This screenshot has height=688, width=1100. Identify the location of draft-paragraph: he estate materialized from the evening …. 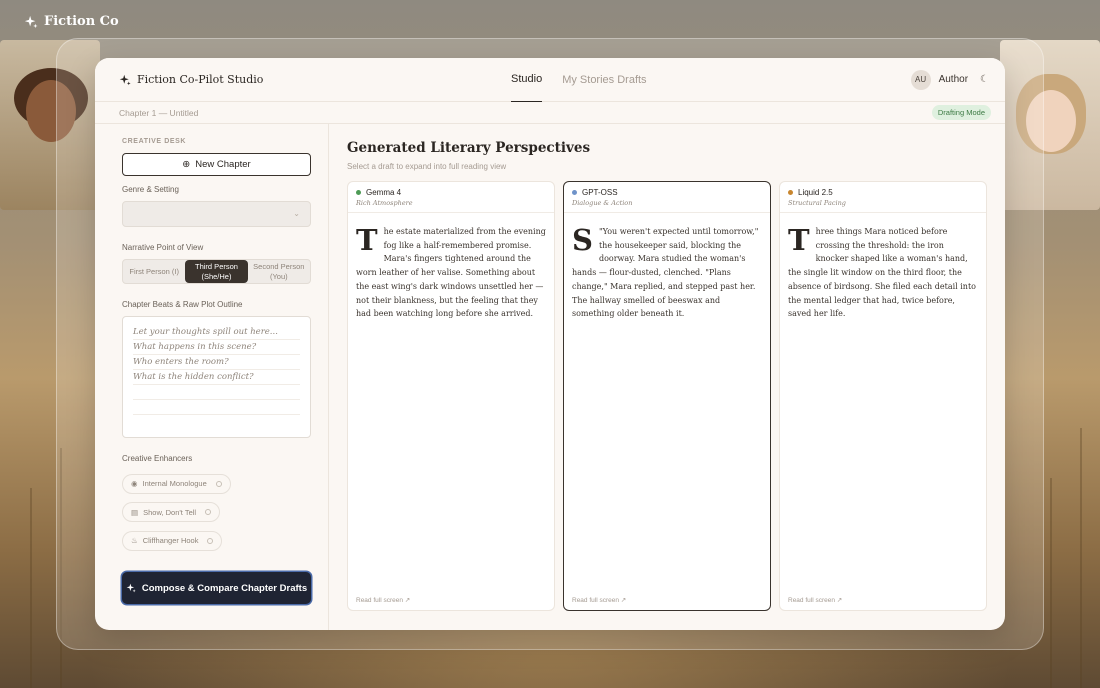
(451, 273).